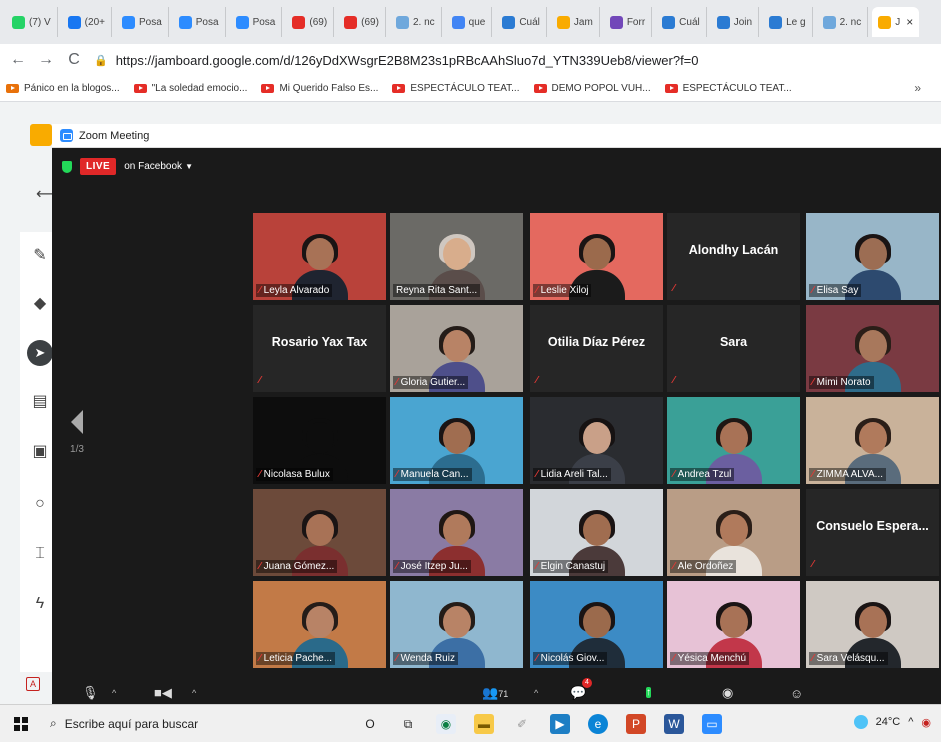  Describe the element at coordinates (648, 691) in the screenshot. I see `share-screen-button: ↑` at that location.